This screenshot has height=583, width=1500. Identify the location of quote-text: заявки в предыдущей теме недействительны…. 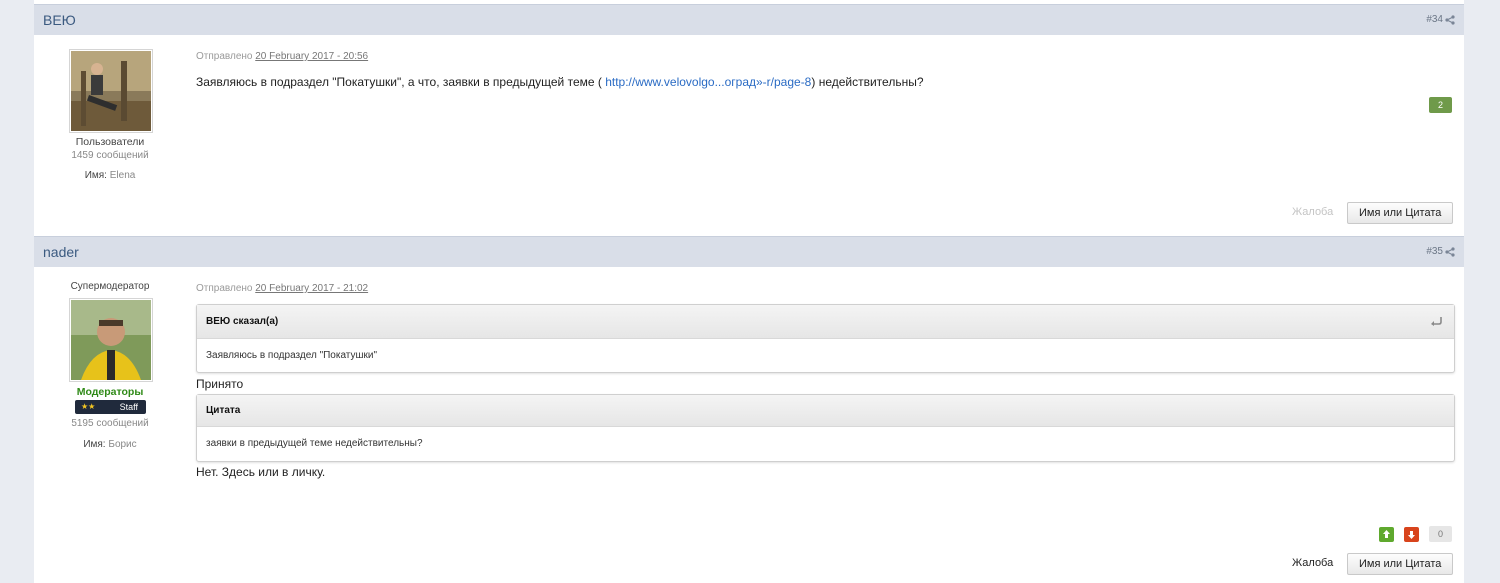
(314, 443).